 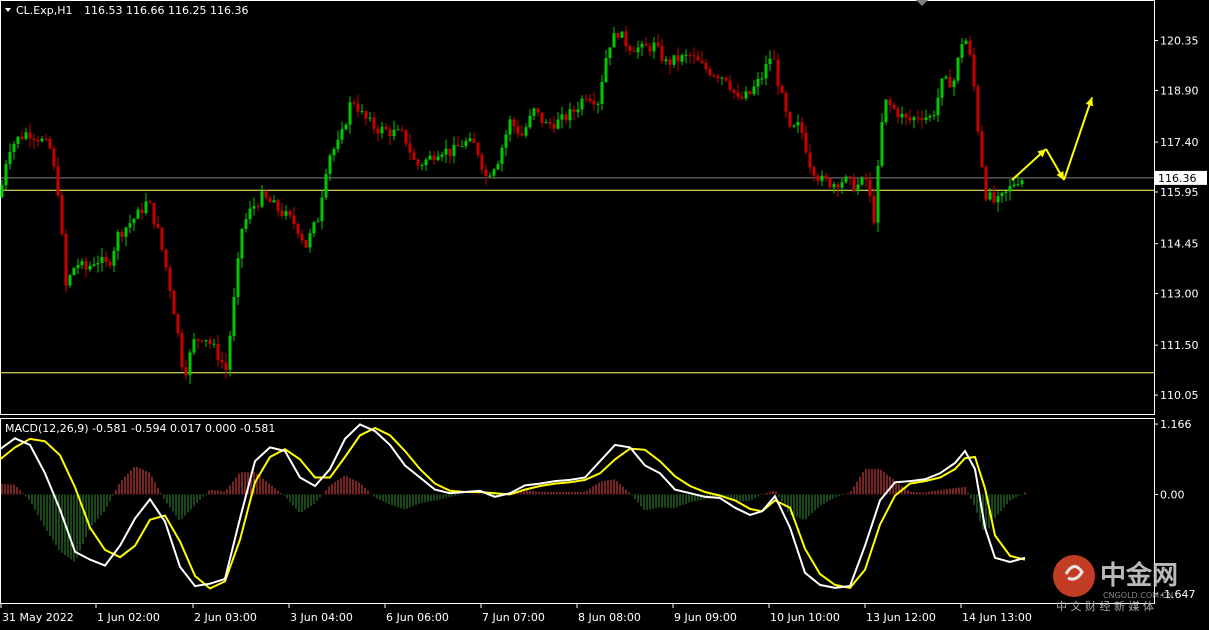 I want to click on price-axis-label: 113.00, so click(x=1179, y=294).